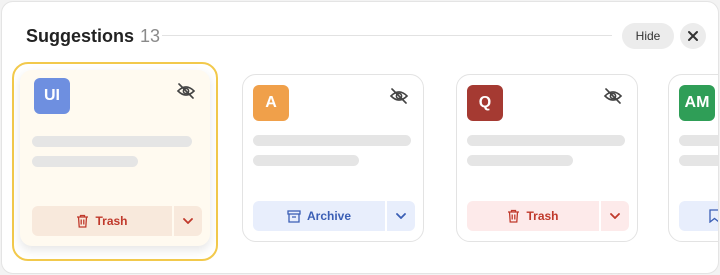 Image resolution: width=720 pixels, height=275 pixels. What do you see at coordinates (713, 216) in the screenshot?
I see `bookmark-icon` at bounding box center [713, 216].